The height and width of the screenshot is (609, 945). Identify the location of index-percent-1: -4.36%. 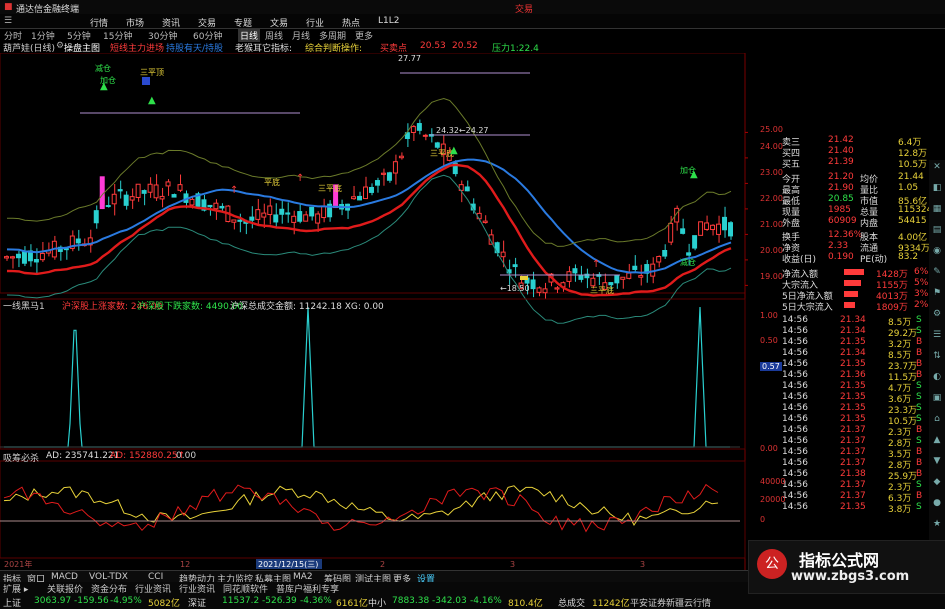
(316, 601).